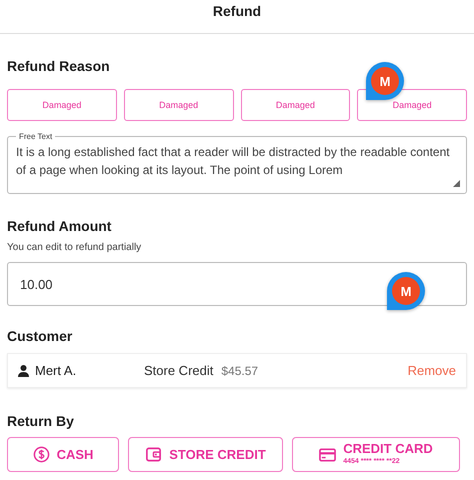 Image resolution: width=474 pixels, height=480 pixels. What do you see at coordinates (74, 247) in the screenshot?
I see `helper-text: You can edit to refund partially` at bounding box center [74, 247].